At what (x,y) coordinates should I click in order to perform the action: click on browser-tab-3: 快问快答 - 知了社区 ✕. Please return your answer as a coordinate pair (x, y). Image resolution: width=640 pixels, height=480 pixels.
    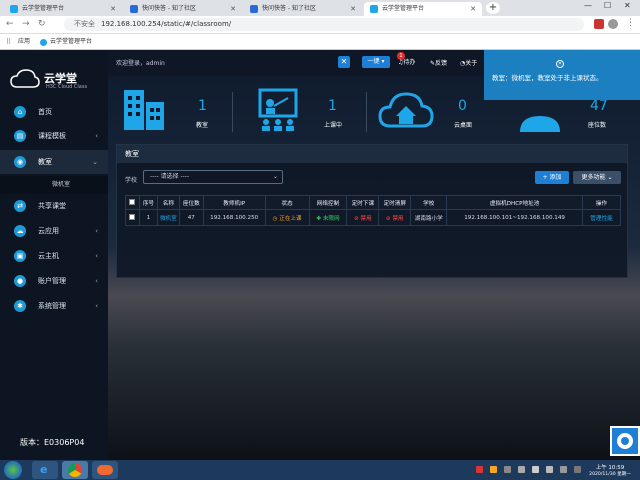
    Looking at the image, I should click on (303, 9).